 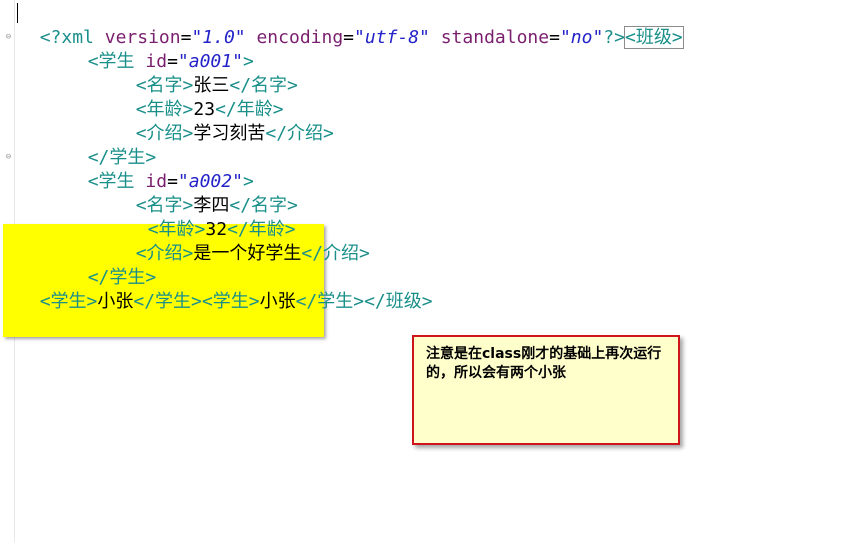 What do you see at coordinates (50, 37) in the screenshot?
I see `pi-open: <?` at bounding box center [50, 37].